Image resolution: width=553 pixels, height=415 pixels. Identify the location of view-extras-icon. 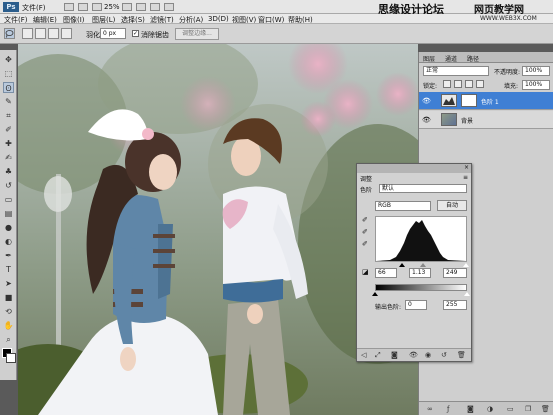
(97, 7).